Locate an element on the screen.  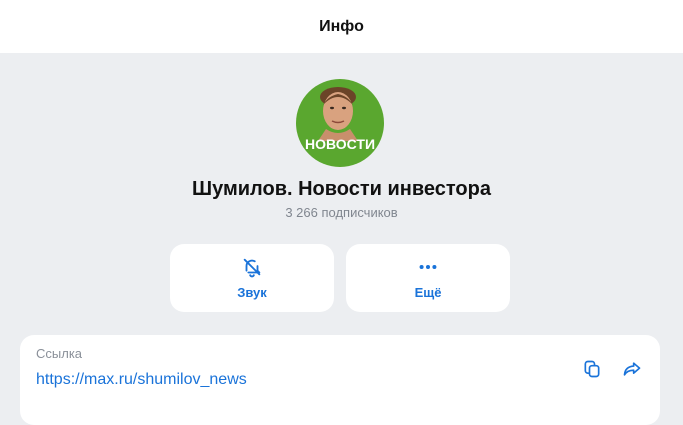
subscriber-count: 3 266 подписчиков is located at coordinates (341, 212).